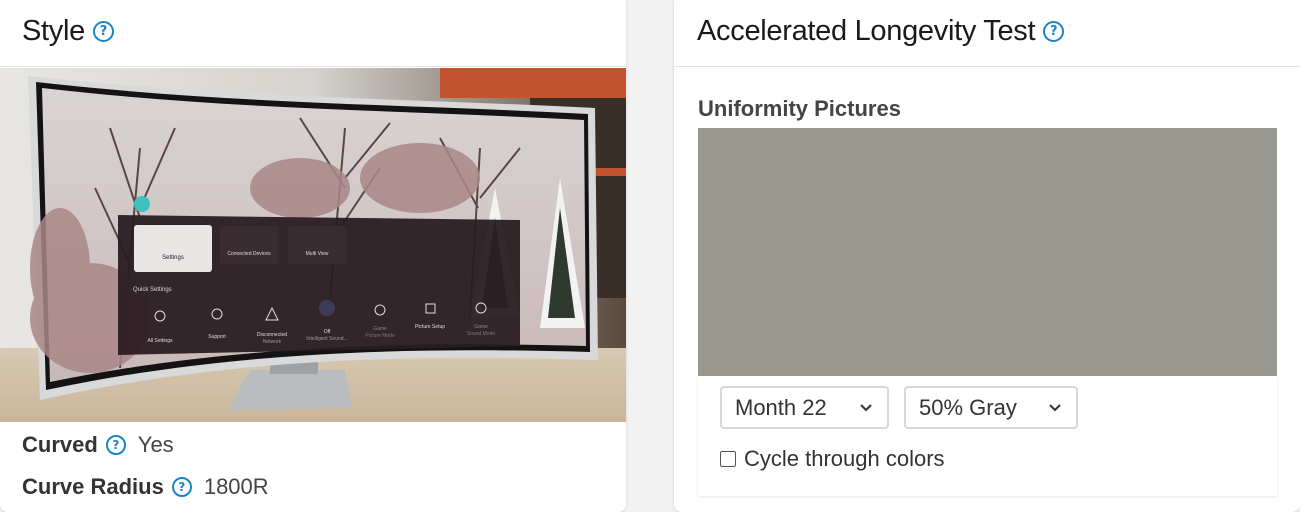 The height and width of the screenshot is (512, 1300). What do you see at coordinates (380, 336) in the screenshot?
I see `qs-game-sub: Picture Mode` at bounding box center [380, 336].